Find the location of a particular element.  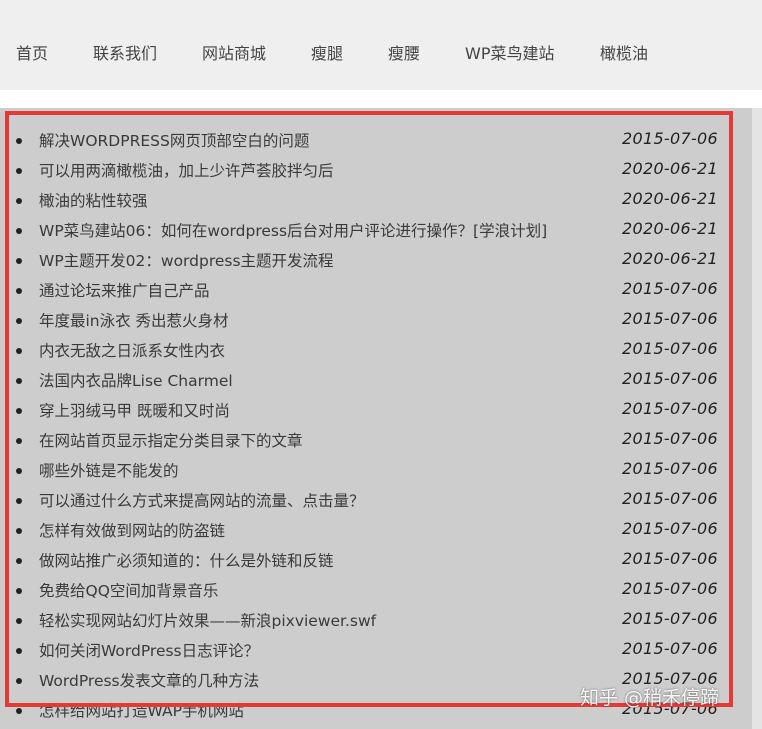

post-title-link: 可以通过什么方式来提高网站的流量、点击量？ is located at coordinates (202, 500).